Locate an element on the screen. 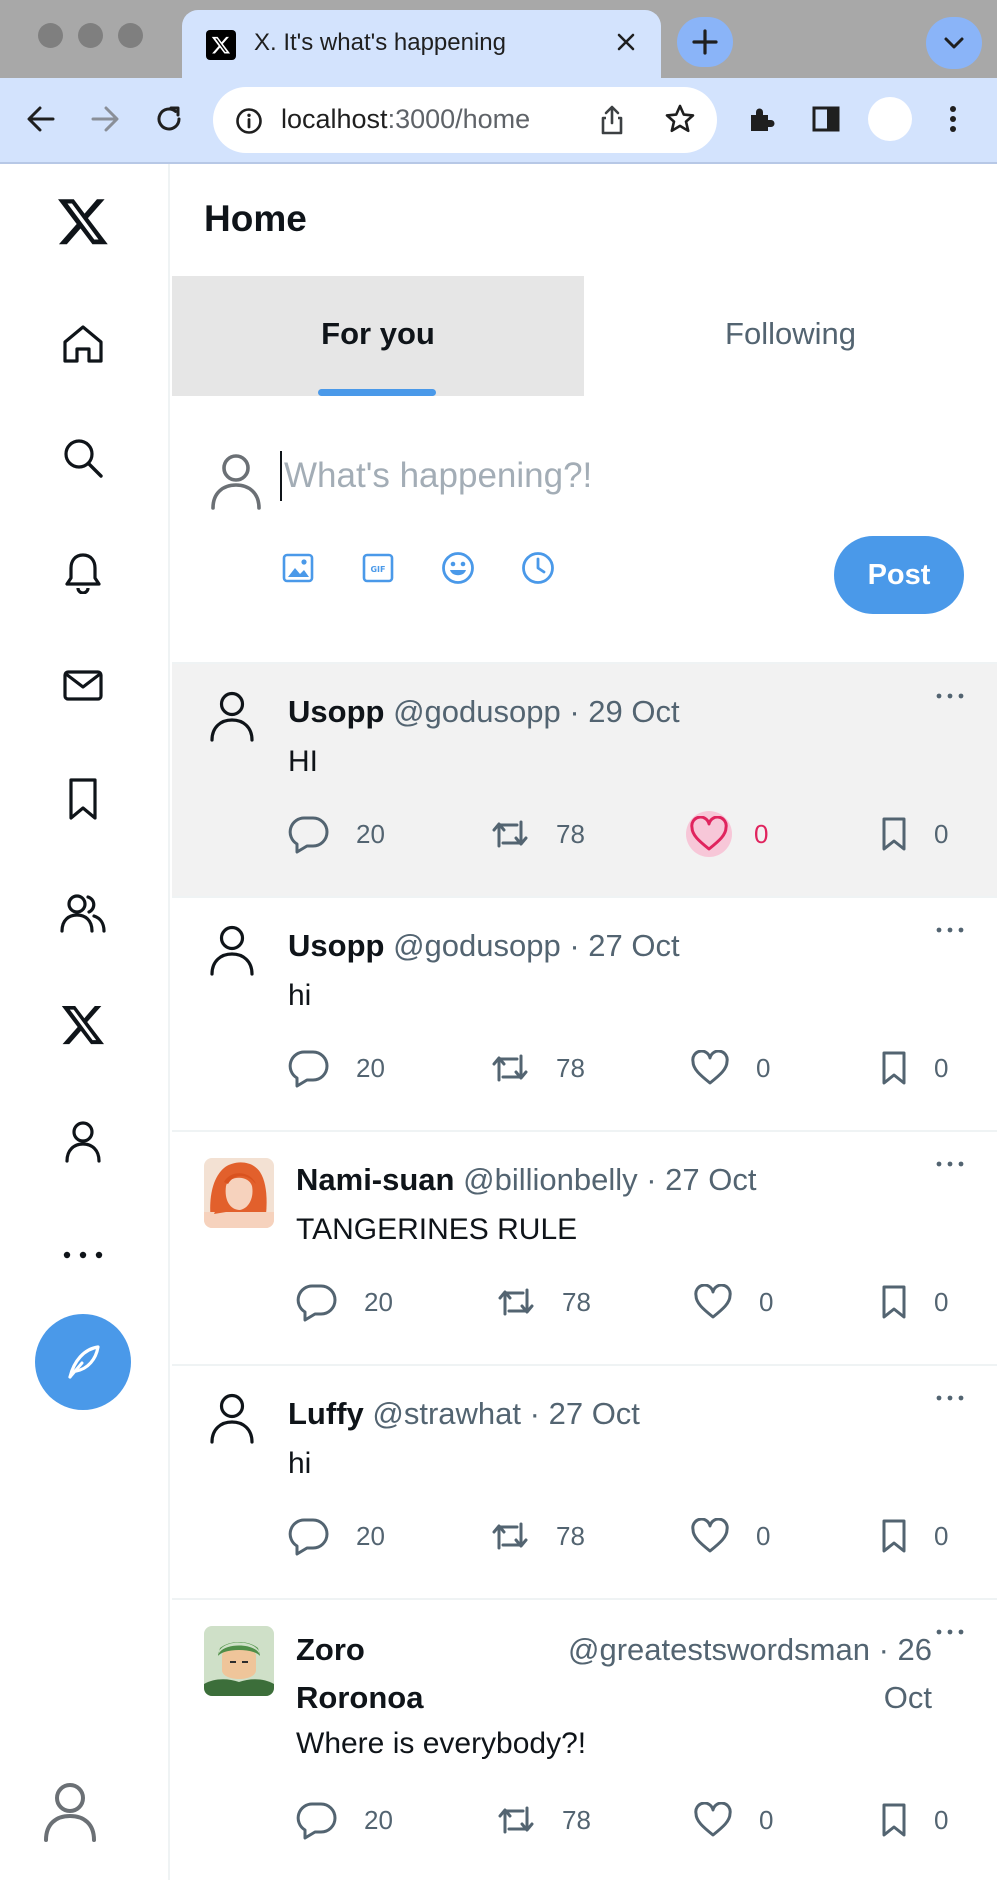 The height and width of the screenshot is (1880, 997). post-composer: GIF Post is located at coordinates (584, 530).